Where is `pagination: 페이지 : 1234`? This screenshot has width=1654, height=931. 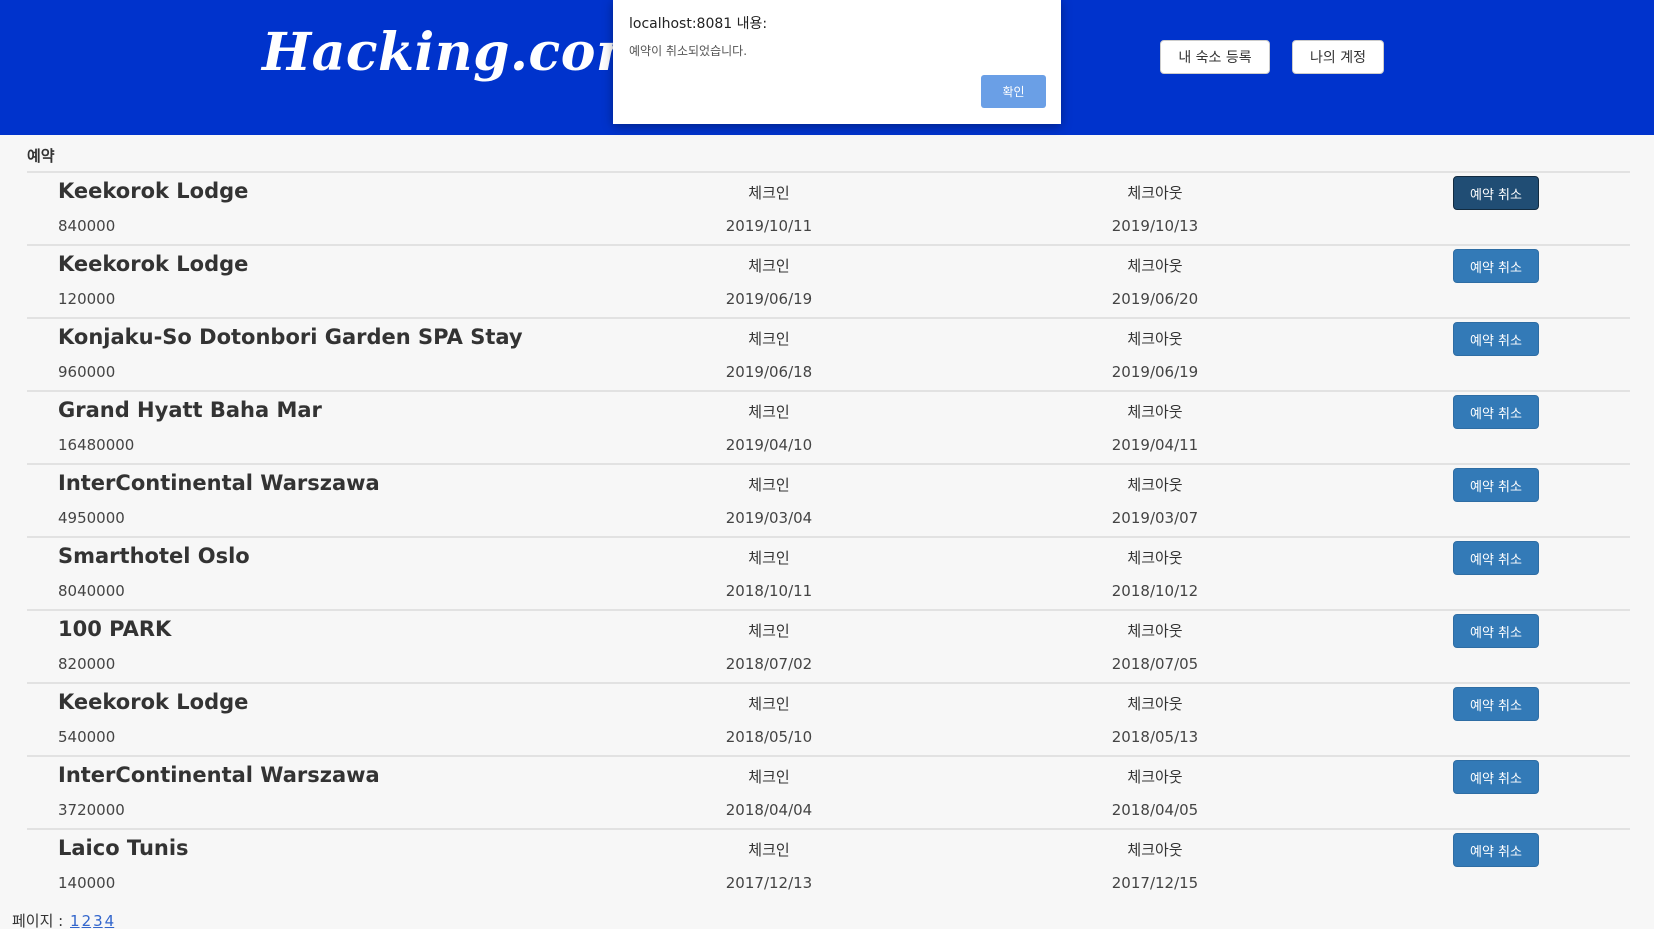 pagination: 페이지 : 1234 is located at coordinates (63, 920).